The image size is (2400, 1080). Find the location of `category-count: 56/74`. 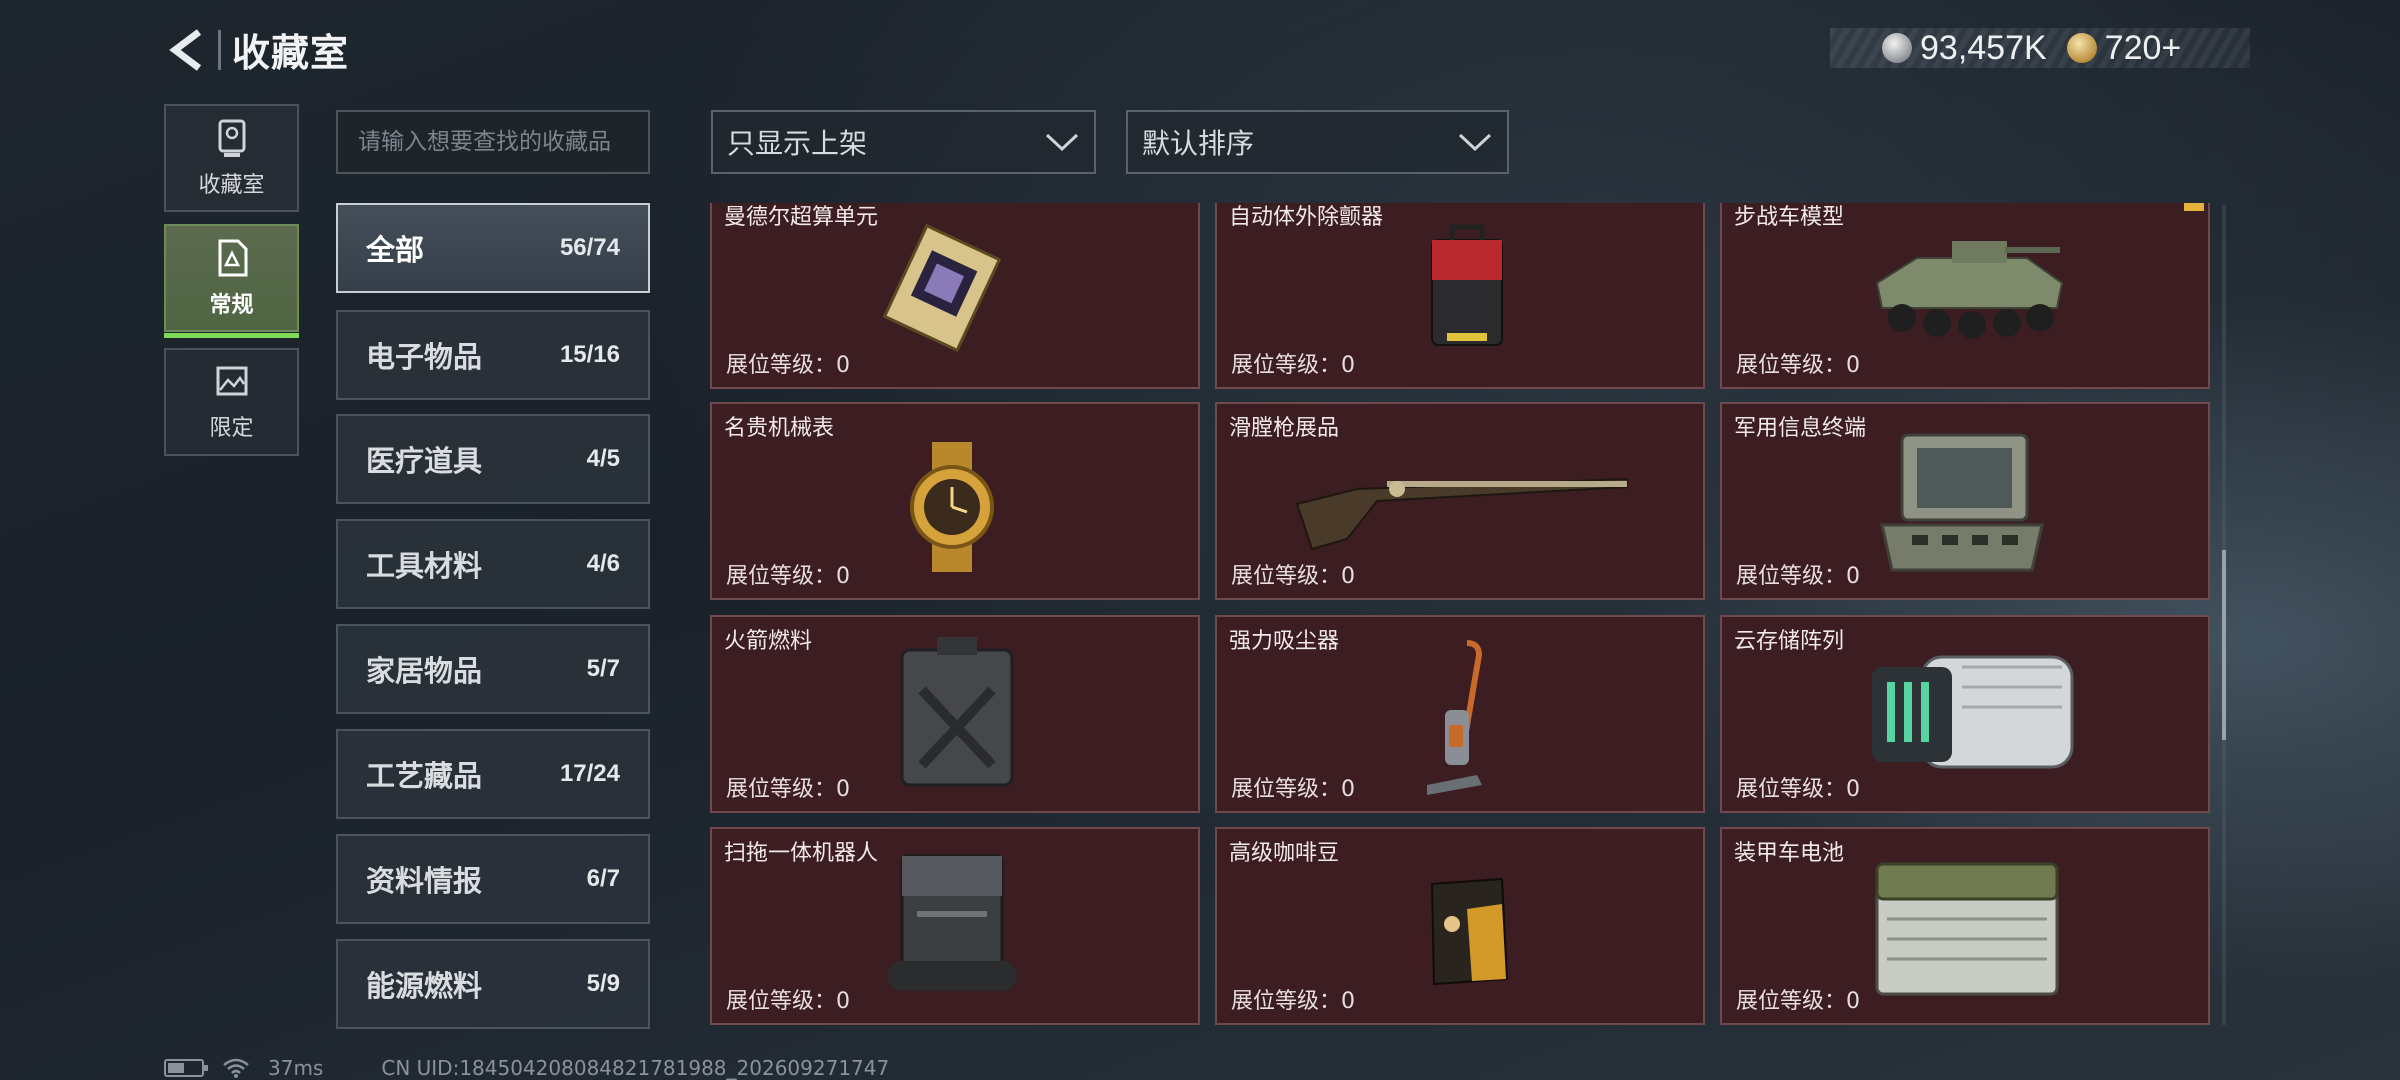

category-count: 56/74 is located at coordinates (589, 247).